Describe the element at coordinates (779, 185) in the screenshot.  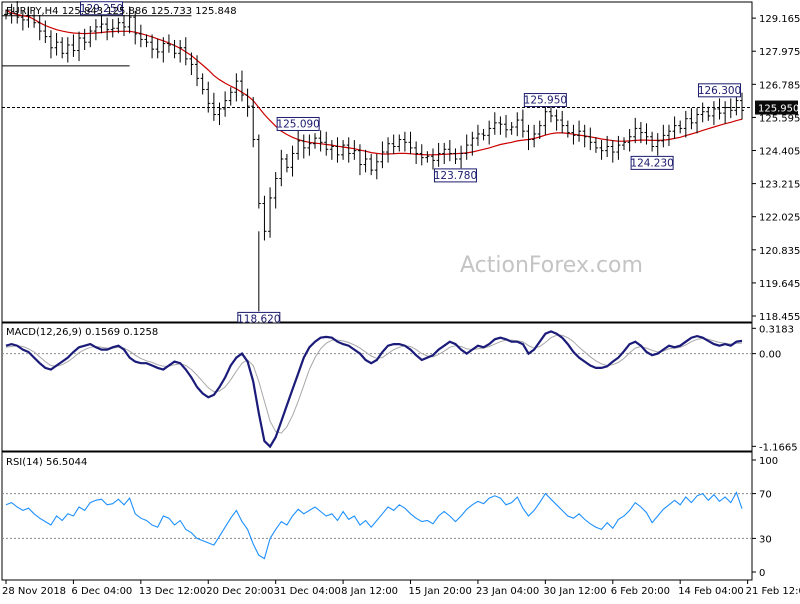
I see `price-y-tick-label: 123.215` at that location.